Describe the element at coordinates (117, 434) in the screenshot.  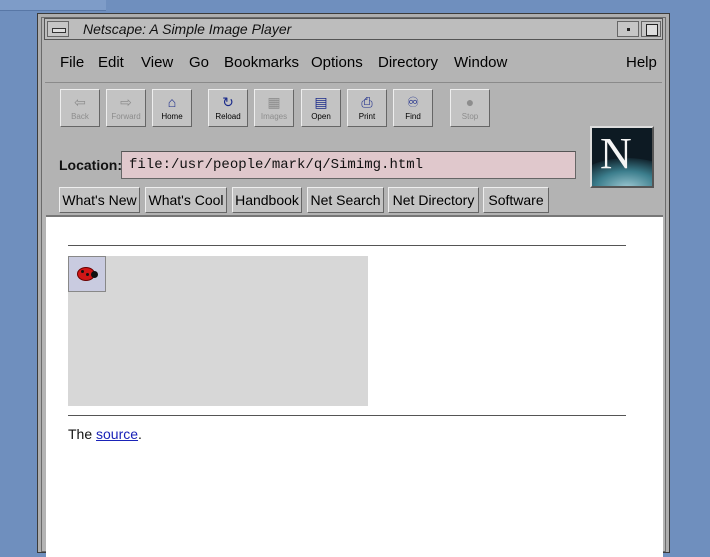
I see `source-link: source` at that location.